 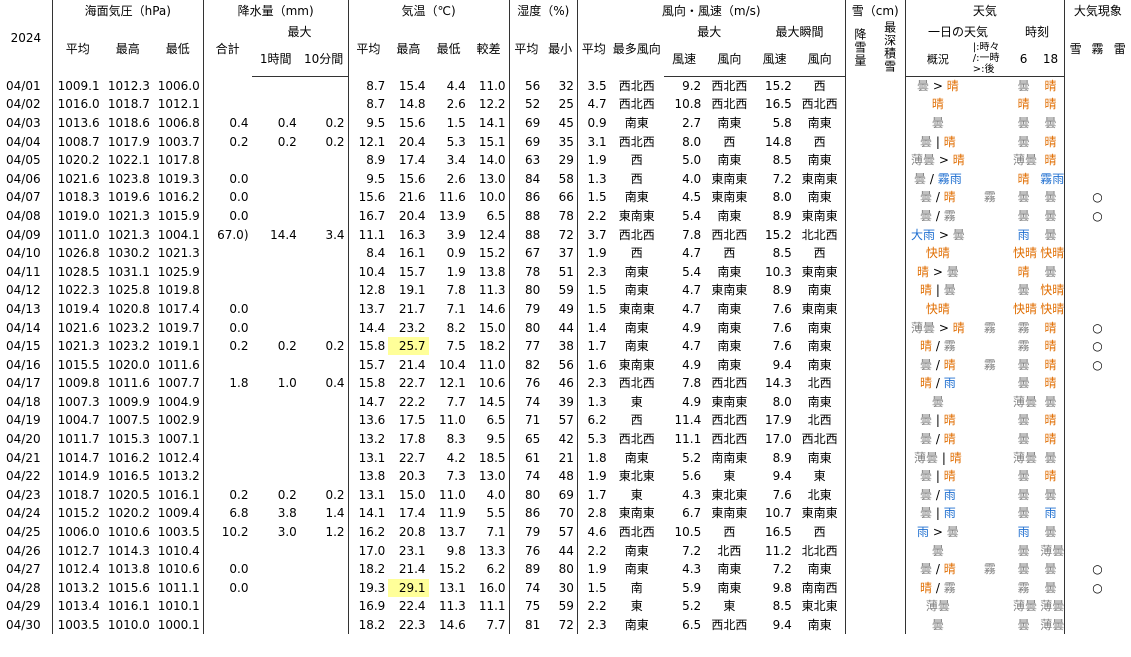 What do you see at coordinates (368, 364) in the screenshot?
I see `ta-cell: 15.7` at bounding box center [368, 364].